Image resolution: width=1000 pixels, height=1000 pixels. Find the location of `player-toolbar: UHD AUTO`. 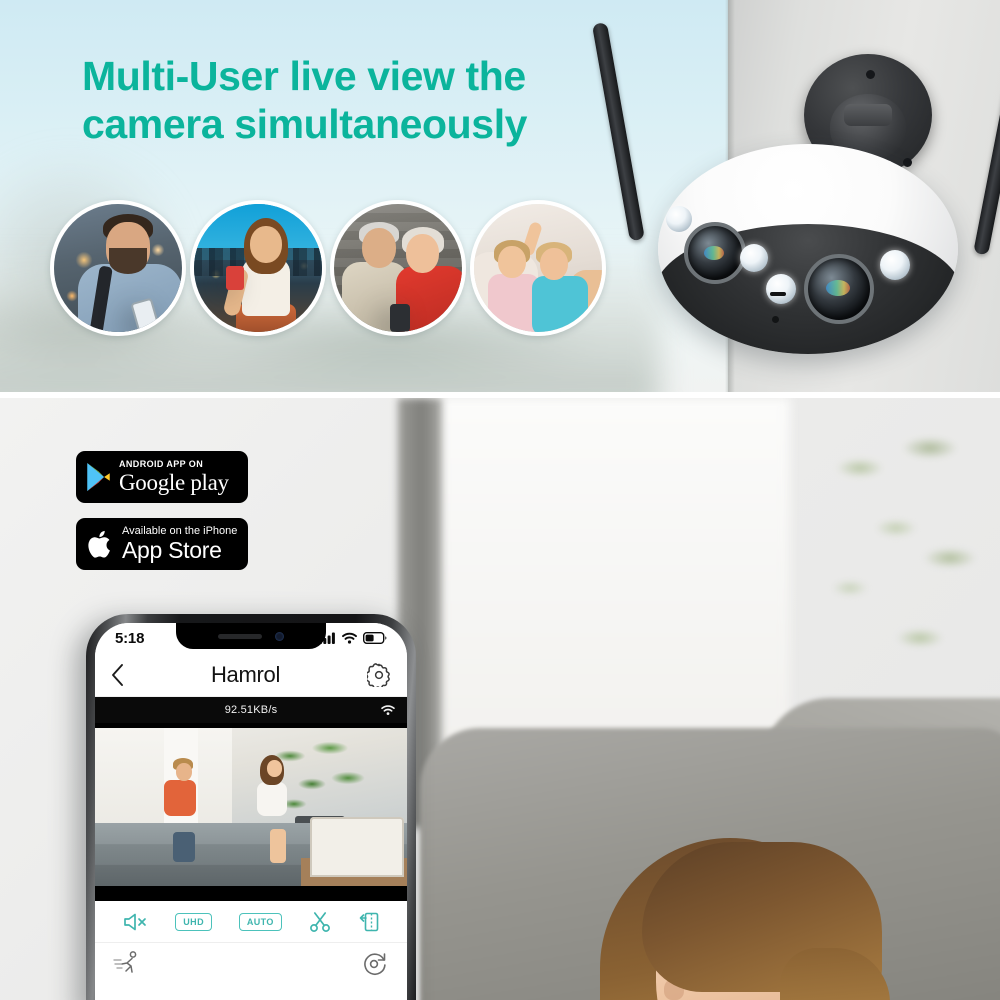

player-toolbar: UHD AUTO is located at coordinates (251, 922).